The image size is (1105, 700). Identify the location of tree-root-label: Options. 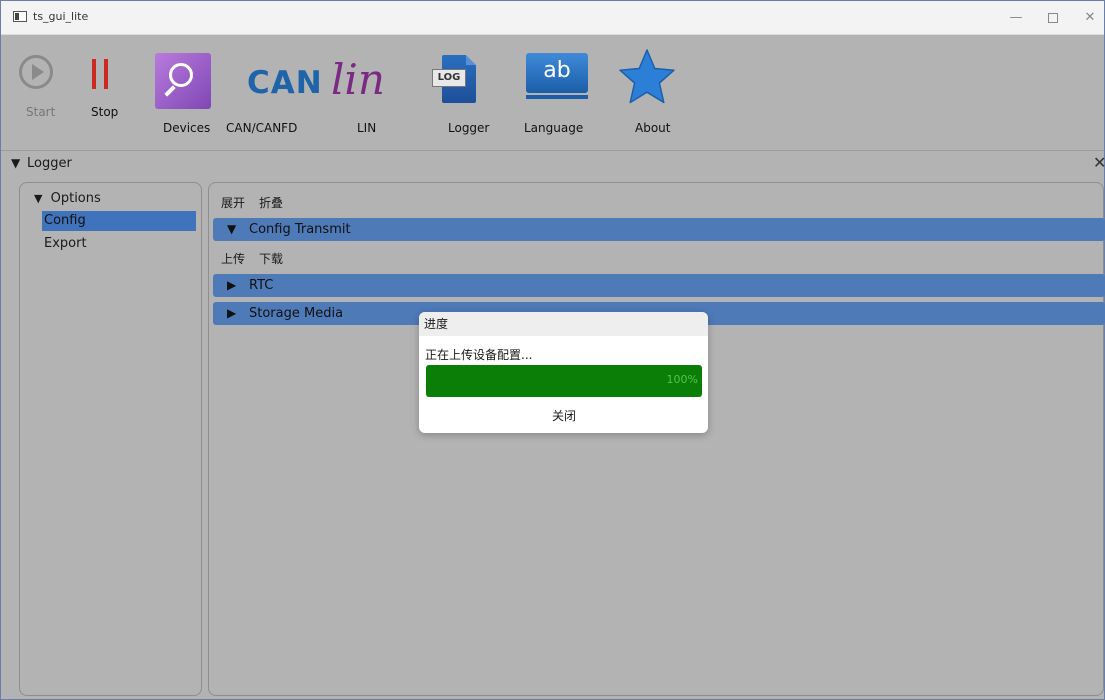
(75, 198).